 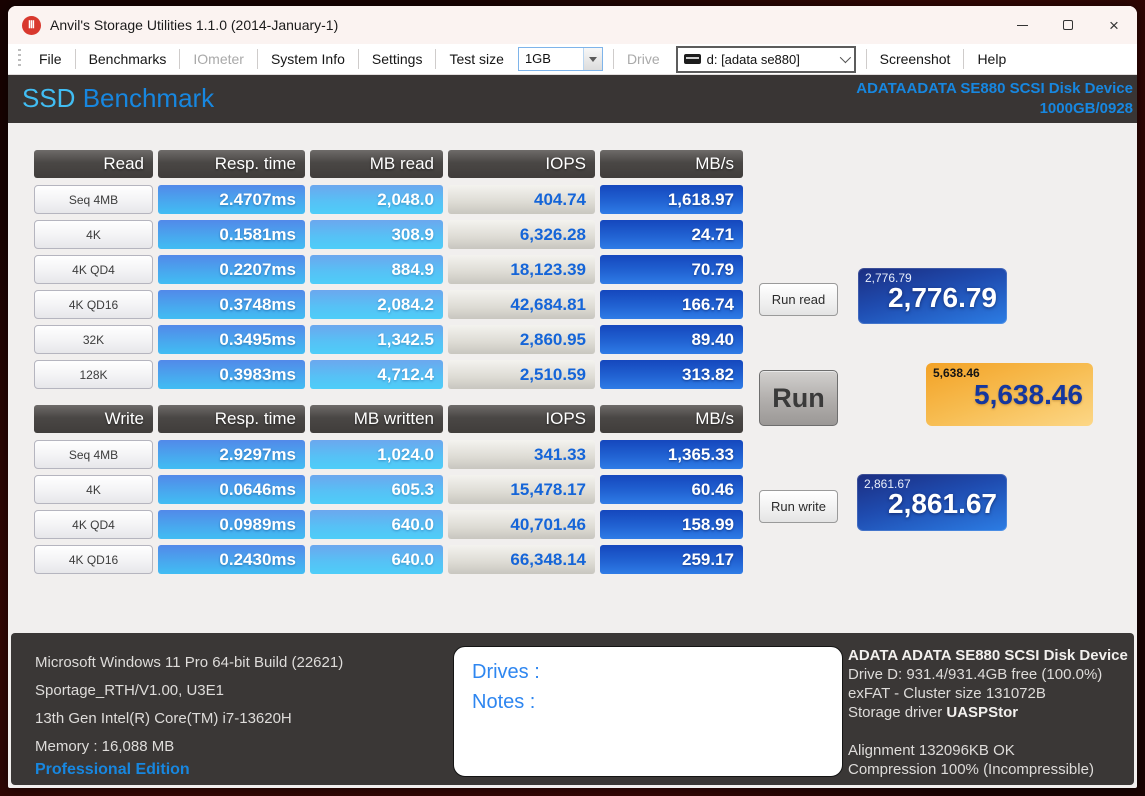 What do you see at coordinates (942, 503) in the screenshot?
I see `write-score-big: 2,861.67` at bounding box center [942, 503].